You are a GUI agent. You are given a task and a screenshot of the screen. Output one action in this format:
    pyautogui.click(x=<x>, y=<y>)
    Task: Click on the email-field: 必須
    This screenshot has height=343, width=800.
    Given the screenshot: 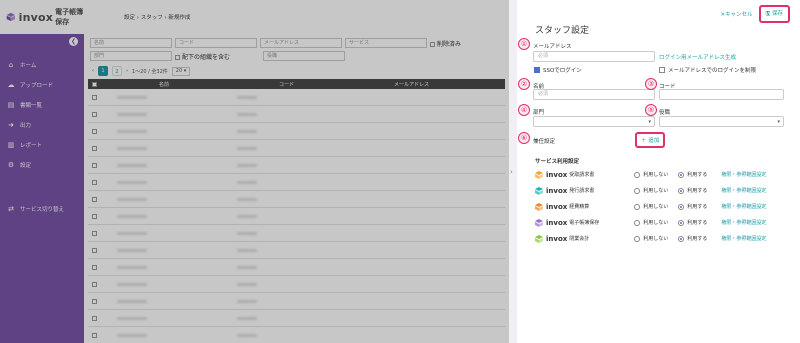 What is the action you would take?
    pyautogui.click(x=594, y=56)
    